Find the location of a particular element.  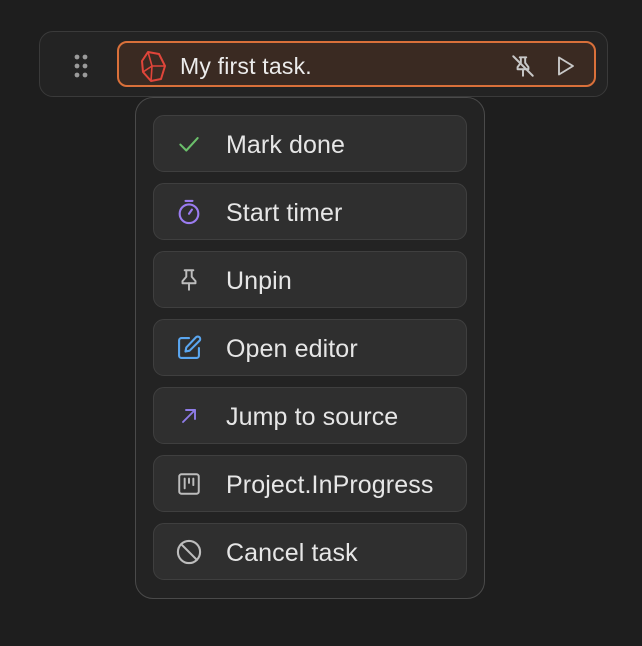

mark-done-label: Mark done is located at coordinates (286, 145).